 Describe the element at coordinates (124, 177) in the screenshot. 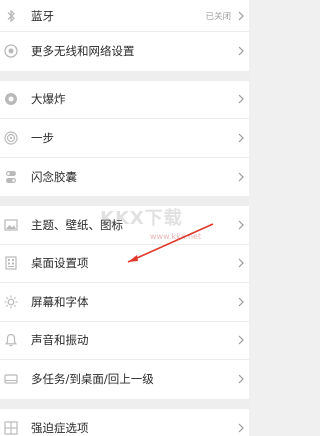

I see `settings-row-idea-capsule: 闪念胶囊` at that location.